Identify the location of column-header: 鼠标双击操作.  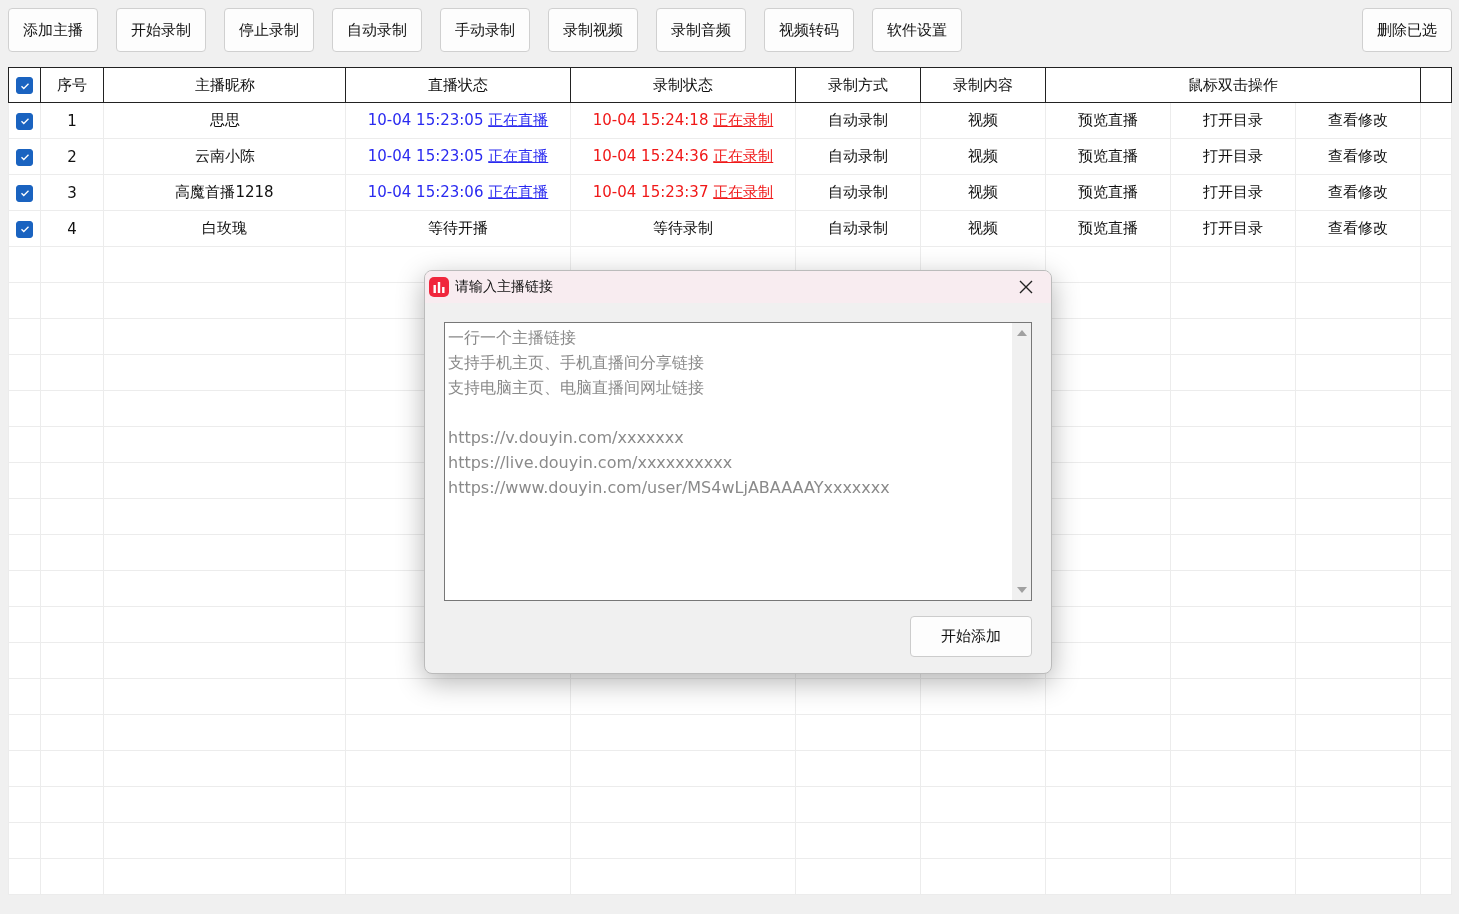
(1233, 85).